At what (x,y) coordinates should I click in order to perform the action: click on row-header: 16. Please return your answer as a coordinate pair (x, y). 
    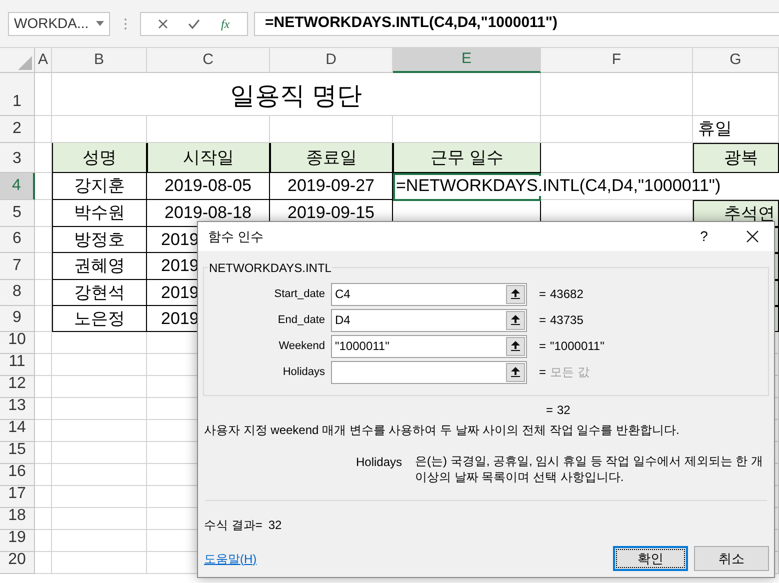
    Looking at the image, I should click on (17, 475).